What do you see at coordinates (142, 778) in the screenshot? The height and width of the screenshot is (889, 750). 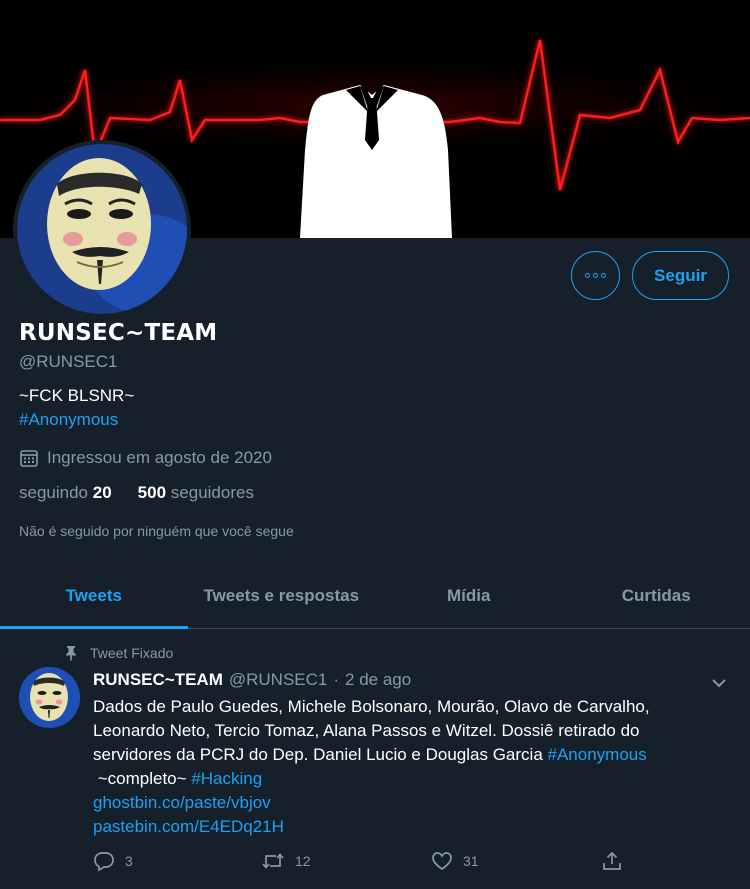 I see `tweet-text-segment: ~completo~` at bounding box center [142, 778].